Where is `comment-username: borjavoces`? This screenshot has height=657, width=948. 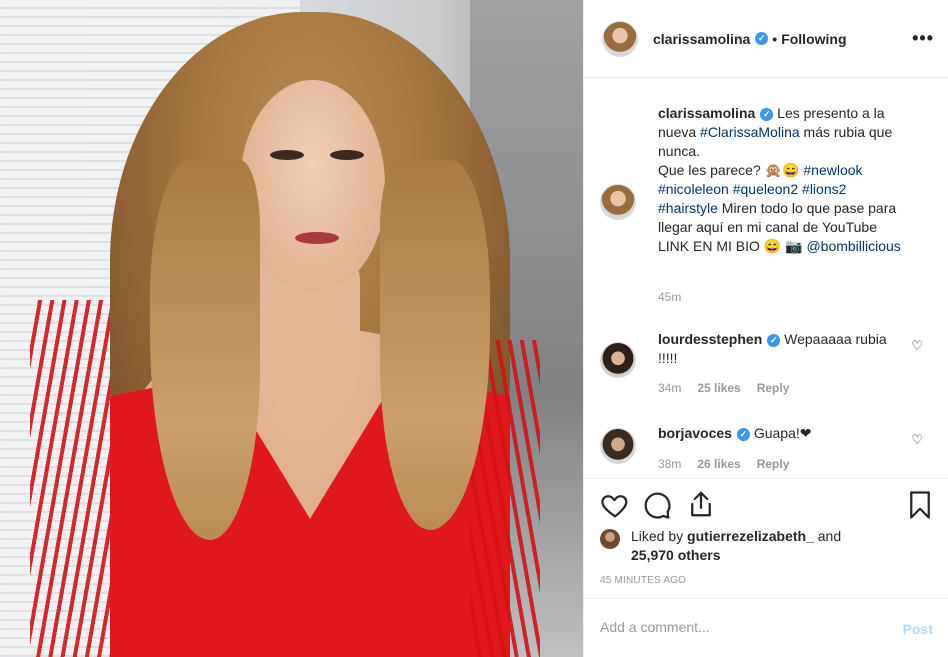
comment-username: borjavoces is located at coordinates (695, 433).